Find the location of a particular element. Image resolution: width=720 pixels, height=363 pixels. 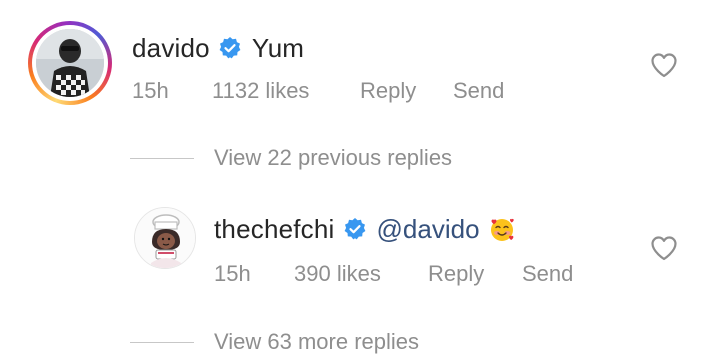

avatar-thechefchi is located at coordinates (165, 238).